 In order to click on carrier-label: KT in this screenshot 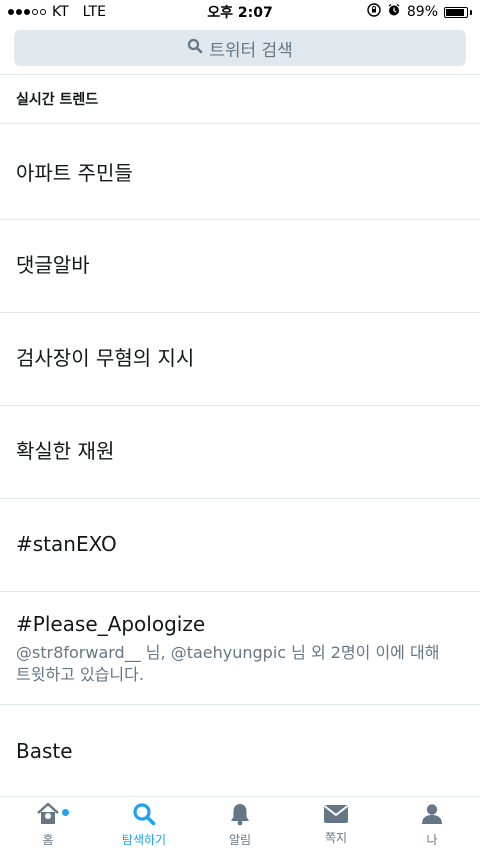, I will do `click(60, 12)`.